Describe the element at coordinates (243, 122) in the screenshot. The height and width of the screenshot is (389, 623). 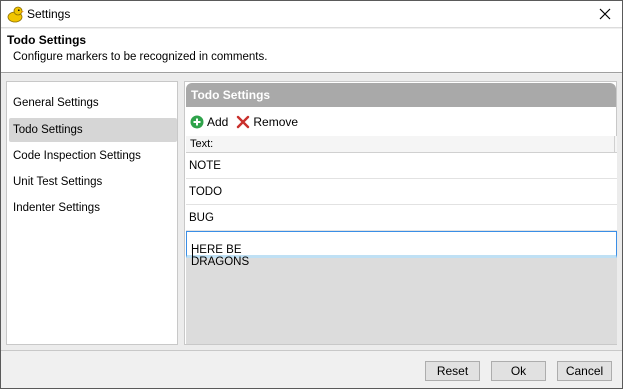
I see `remove-icon` at that location.